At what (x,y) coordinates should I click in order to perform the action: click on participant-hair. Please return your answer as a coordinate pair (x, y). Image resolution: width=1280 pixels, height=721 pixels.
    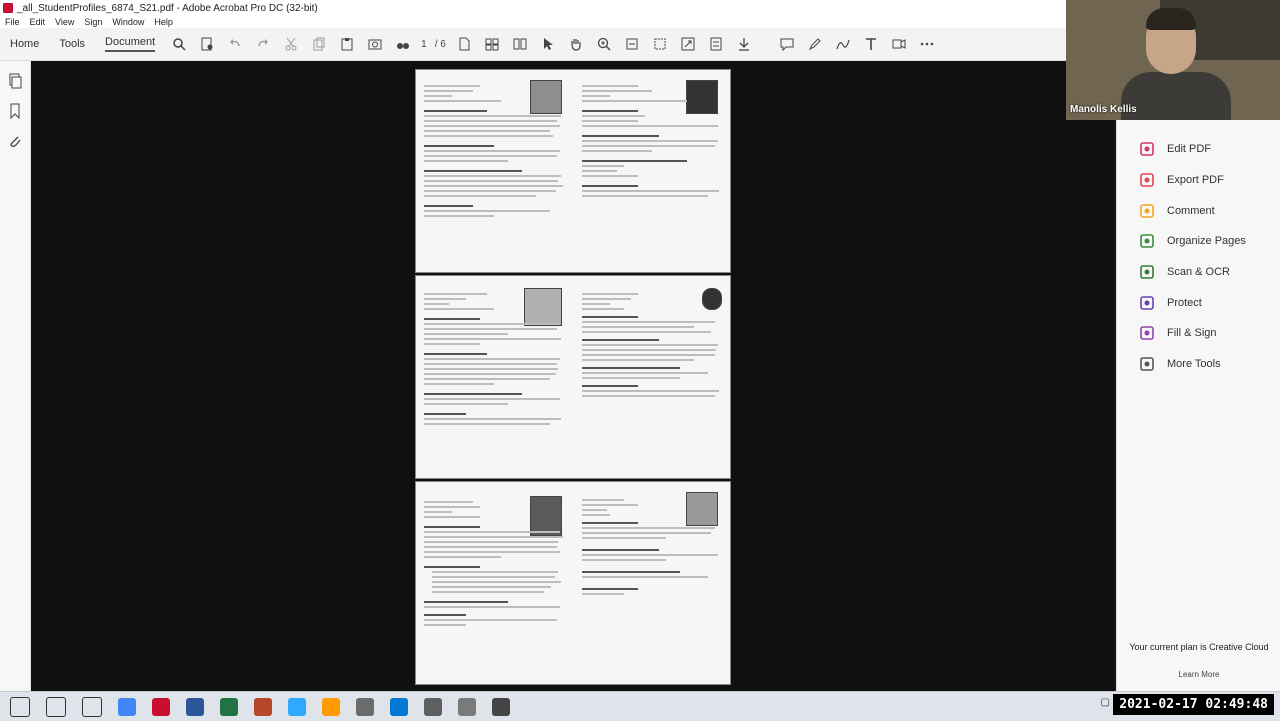
    Looking at the image, I should click on (1171, 19).